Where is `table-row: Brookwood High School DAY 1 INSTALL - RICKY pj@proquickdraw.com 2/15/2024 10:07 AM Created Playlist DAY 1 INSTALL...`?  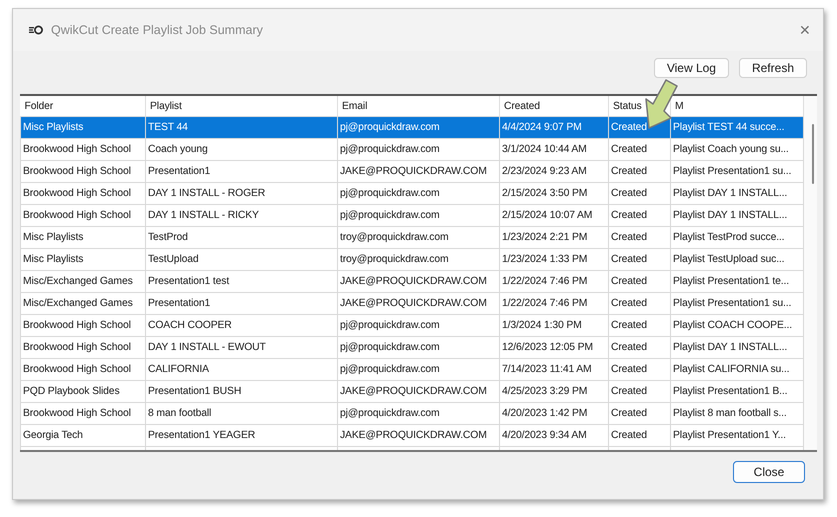
table-row: Brookwood High School DAY 1 INSTALL - RICKY pj@proquickdraw.com 2/15/2024 10:07 AM Created Playlist DAY 1 INSTALL... is located at coordinates (412, 215).